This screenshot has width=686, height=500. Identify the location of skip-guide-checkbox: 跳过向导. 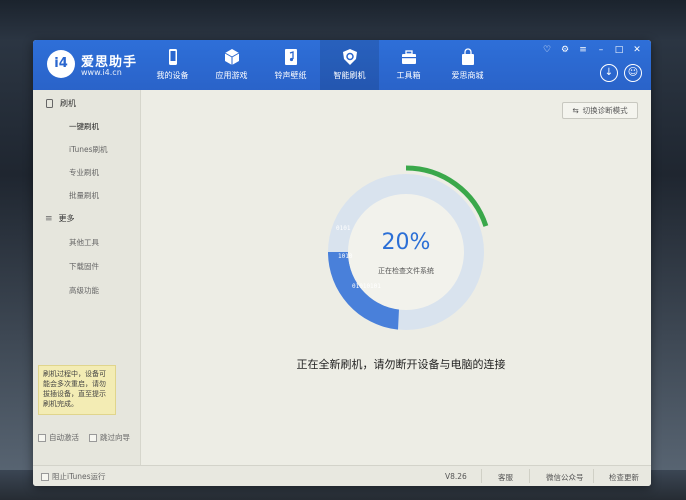
(109, 437).